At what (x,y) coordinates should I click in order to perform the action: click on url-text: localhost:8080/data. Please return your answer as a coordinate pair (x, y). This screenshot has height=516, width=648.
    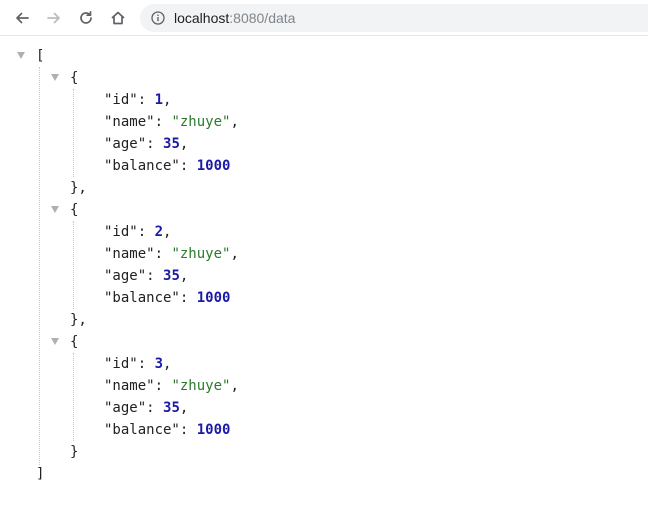
    Looking at the image, I should click on (234, 18).